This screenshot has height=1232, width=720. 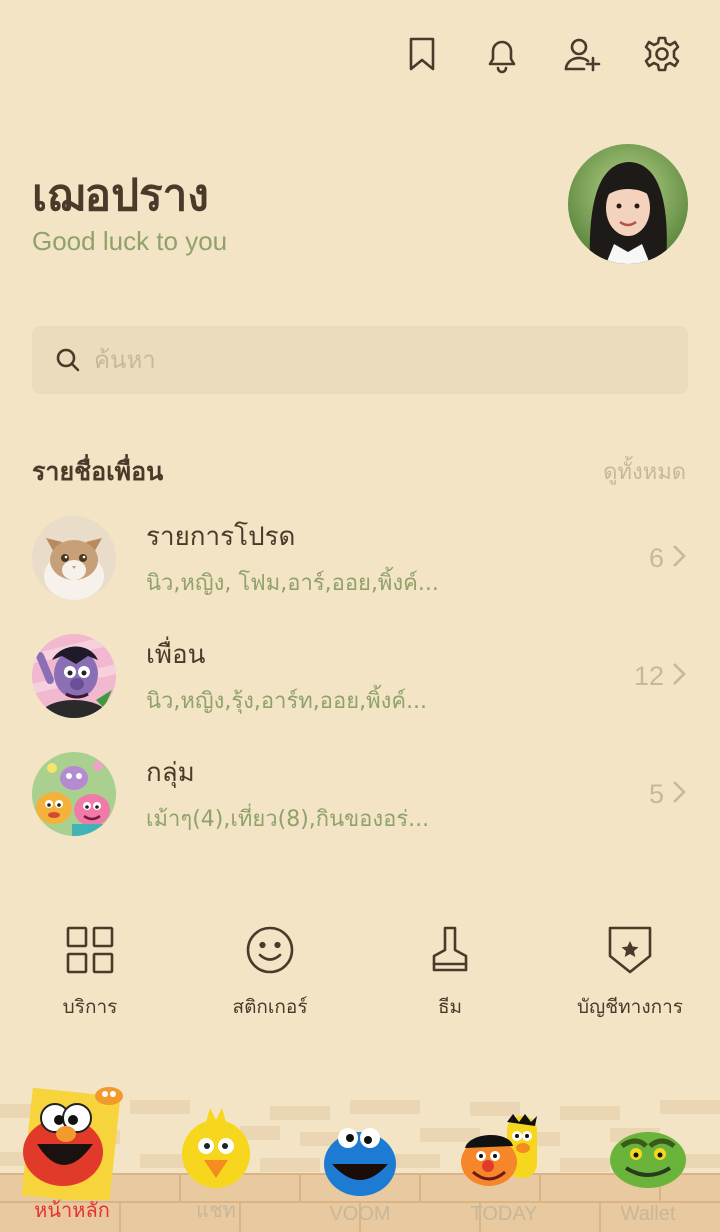 What do you see at coordinates (364, 360) in the screenshot?
I see `search-input` at bounding box center [364, 360].